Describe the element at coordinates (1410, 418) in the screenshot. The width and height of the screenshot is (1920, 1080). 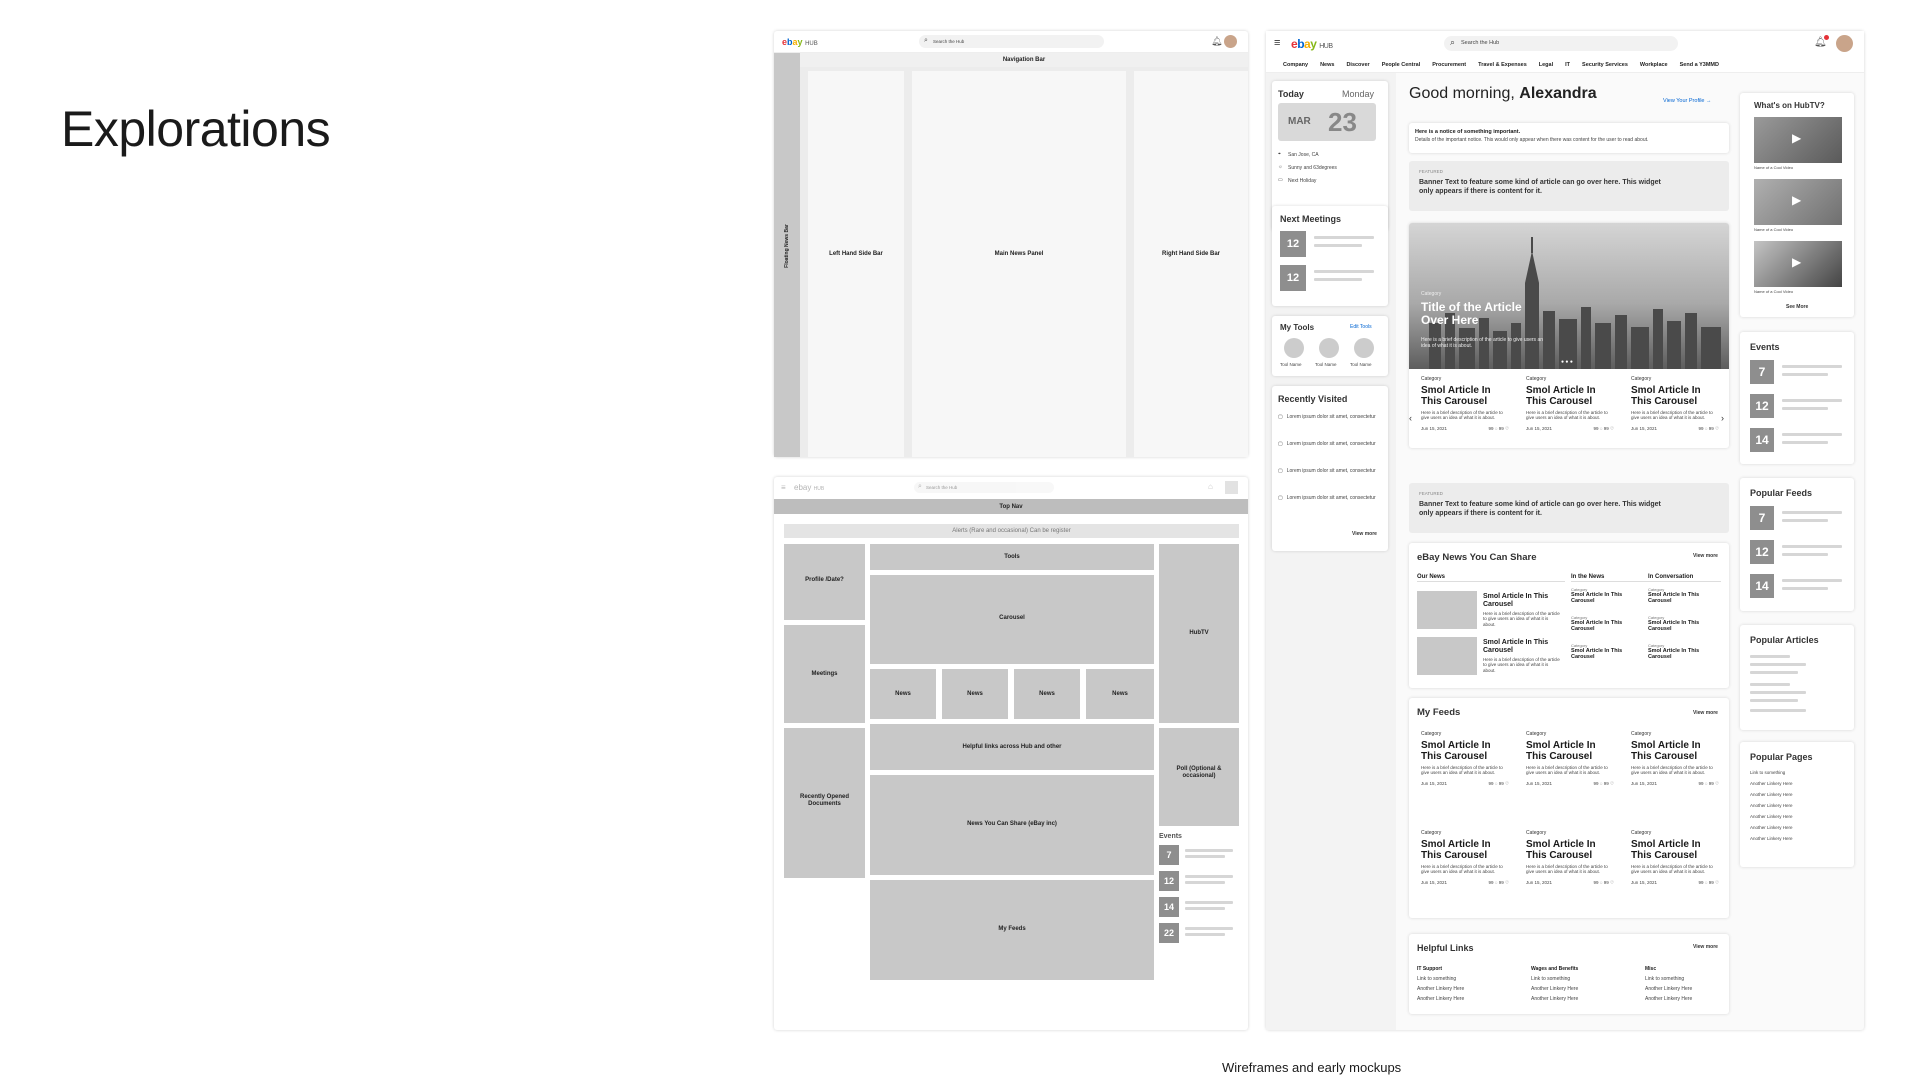
I see `chevron-left-icon: ‹` at that location.